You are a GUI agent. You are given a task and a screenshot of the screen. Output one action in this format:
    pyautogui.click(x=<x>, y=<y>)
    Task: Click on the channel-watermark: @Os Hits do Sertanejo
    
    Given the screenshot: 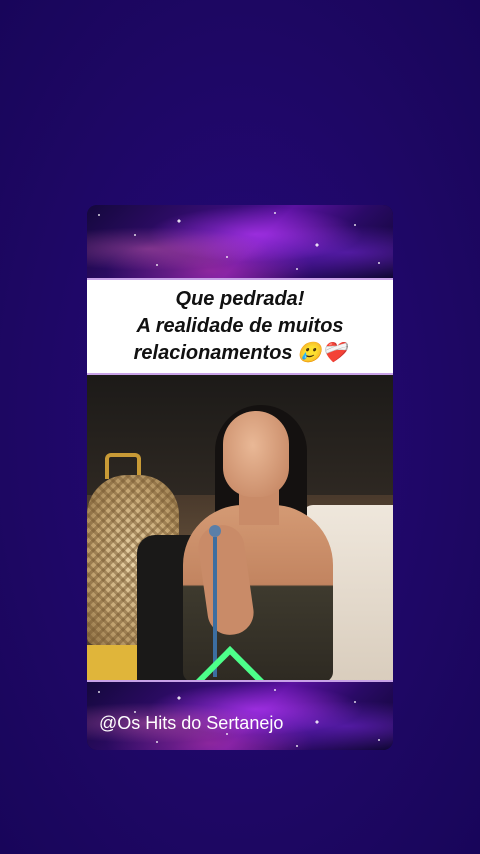 What is the action you would take?
    pyautogui.click(x=191, y=723)
    